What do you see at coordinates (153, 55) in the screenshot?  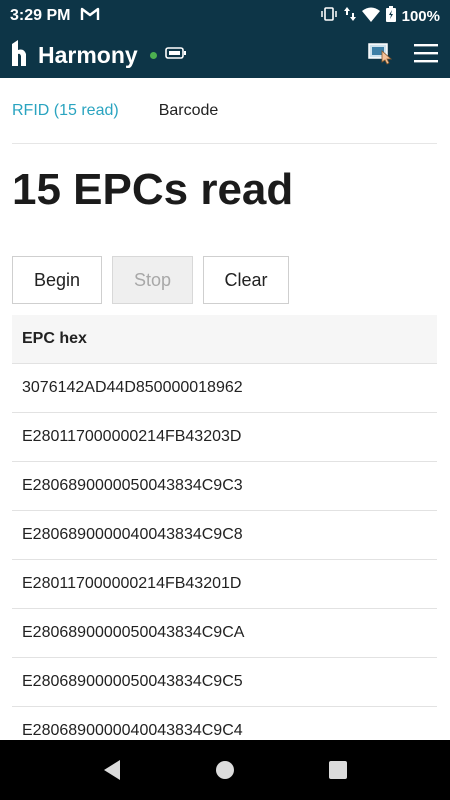 I see `connection-status-dot` at bounding box center [153, 55].